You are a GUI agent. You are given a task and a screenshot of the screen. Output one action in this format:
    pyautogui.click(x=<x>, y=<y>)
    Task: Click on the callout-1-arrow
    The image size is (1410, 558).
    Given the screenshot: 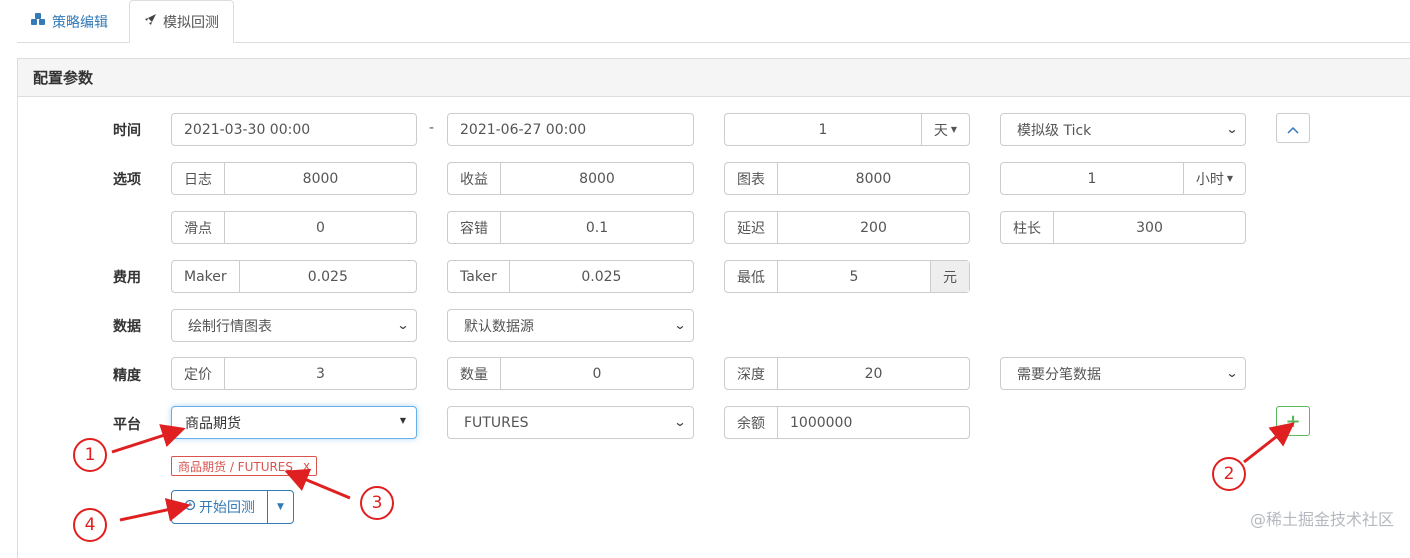 What is the action you would take?
    pyautogui.click(x=148, y=439)
    